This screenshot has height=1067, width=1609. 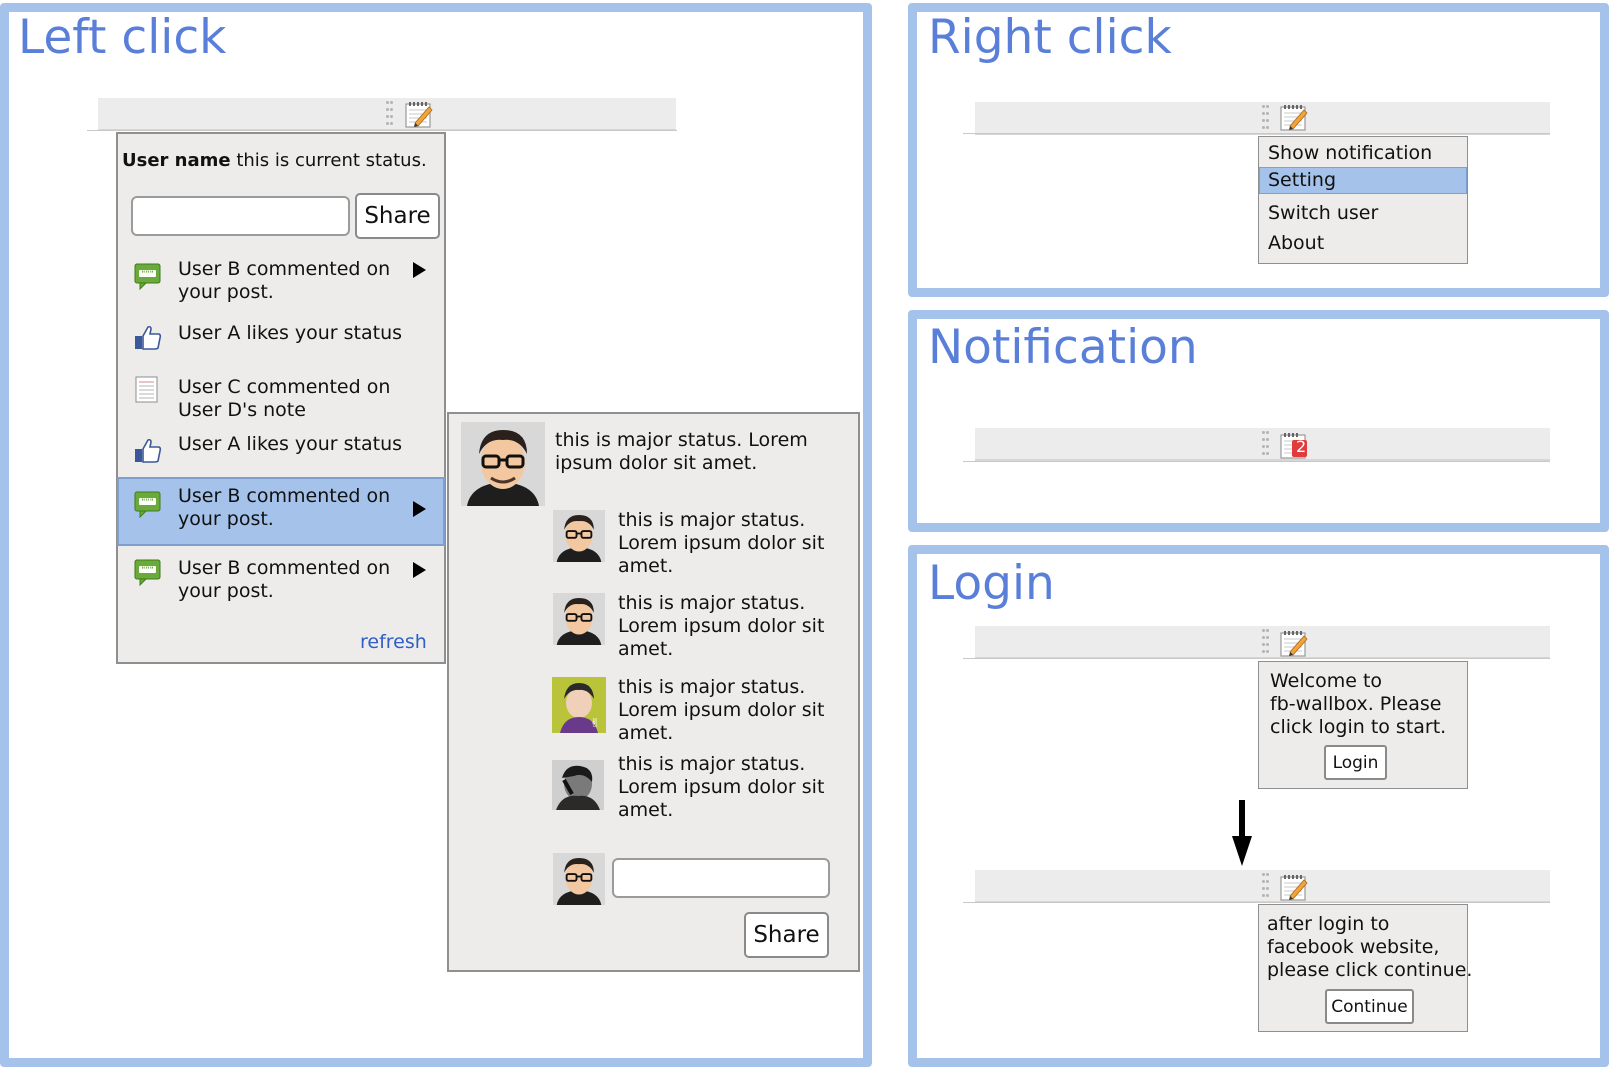 What do you see at coordinates (1355, 762) in the screenshot?
I see `login-button: Login` at bounding box center [1355, 762].